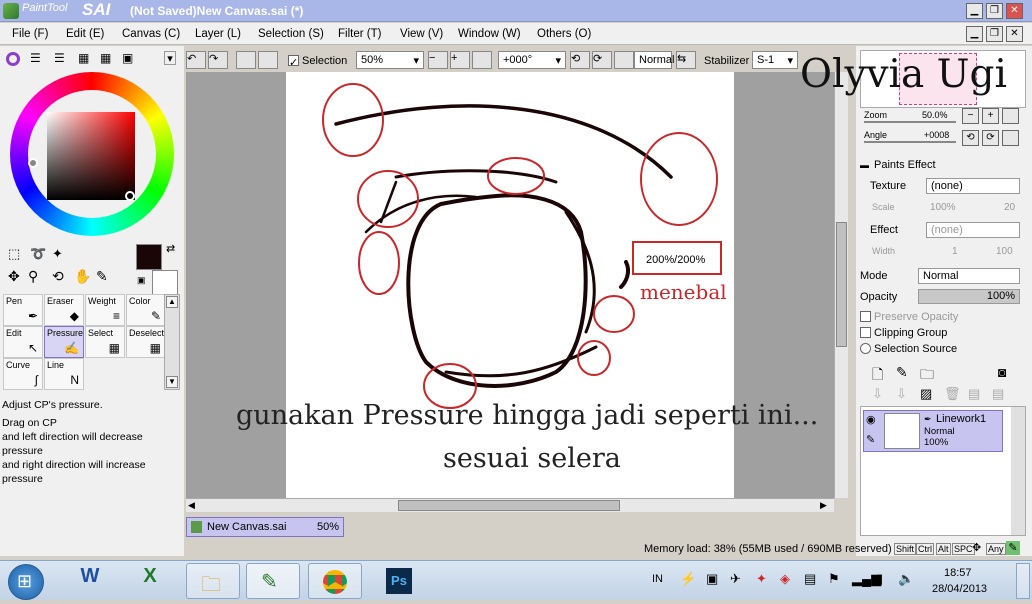 This screenshot has height=604, width=1032. Describe the element at coordinates (390, 60) in the screenshot. I see `zoom-select: 50% ▾` at that location.